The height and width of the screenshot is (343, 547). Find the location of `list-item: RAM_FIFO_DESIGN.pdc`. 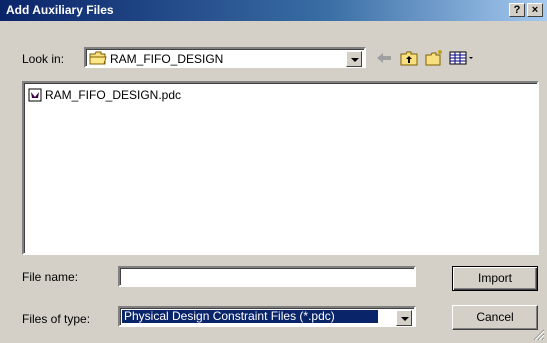

list-item: RAM_FIFO_DESIGN.pdc is located at coordinates (104, 95).